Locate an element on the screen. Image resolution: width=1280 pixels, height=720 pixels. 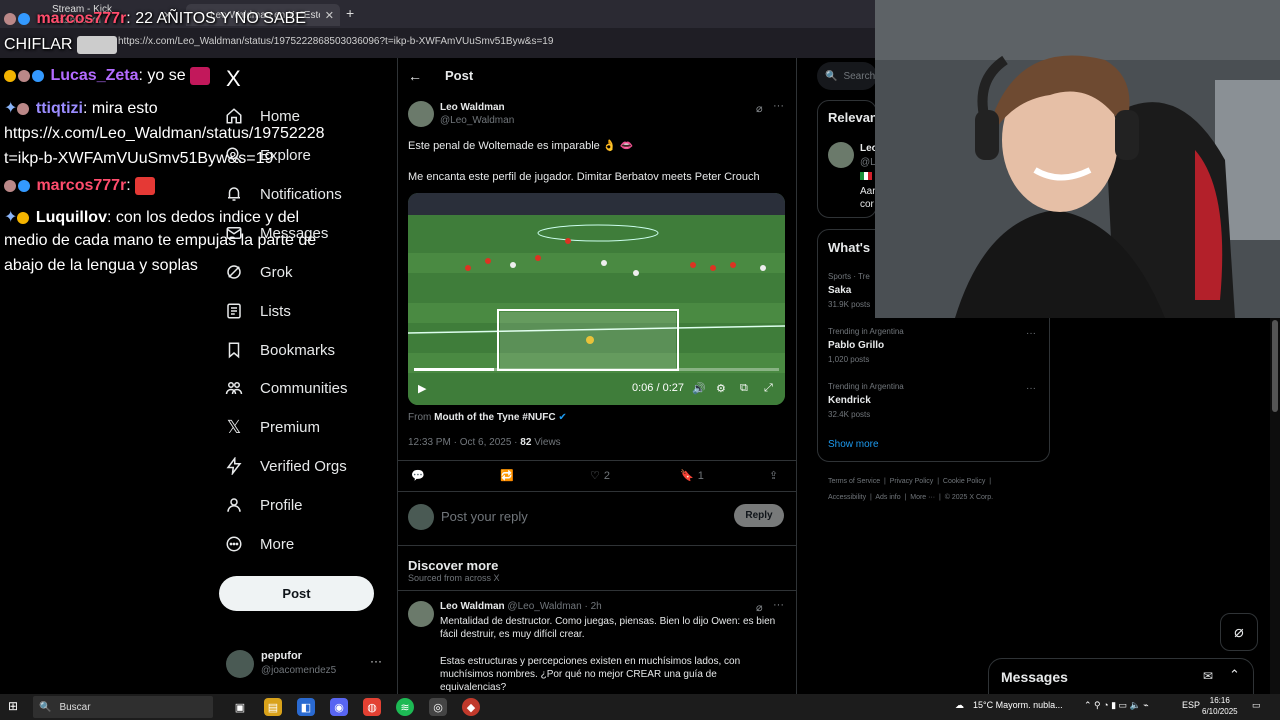
post-timestamp: 12:33 PM · Oct 6, 2025 · is located at coordinates (463, 442).